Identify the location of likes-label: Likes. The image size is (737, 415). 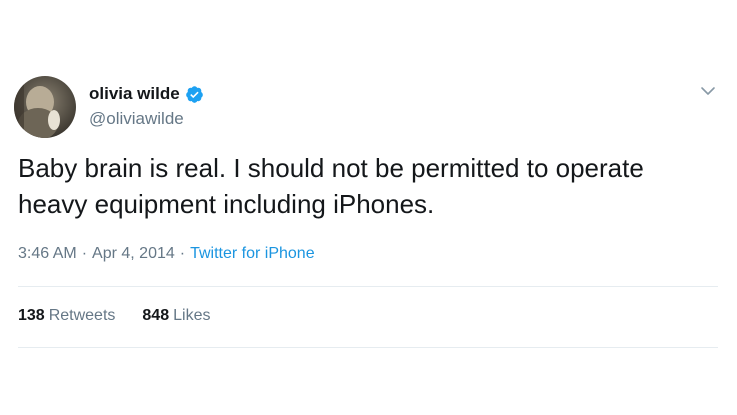
(192, 315).